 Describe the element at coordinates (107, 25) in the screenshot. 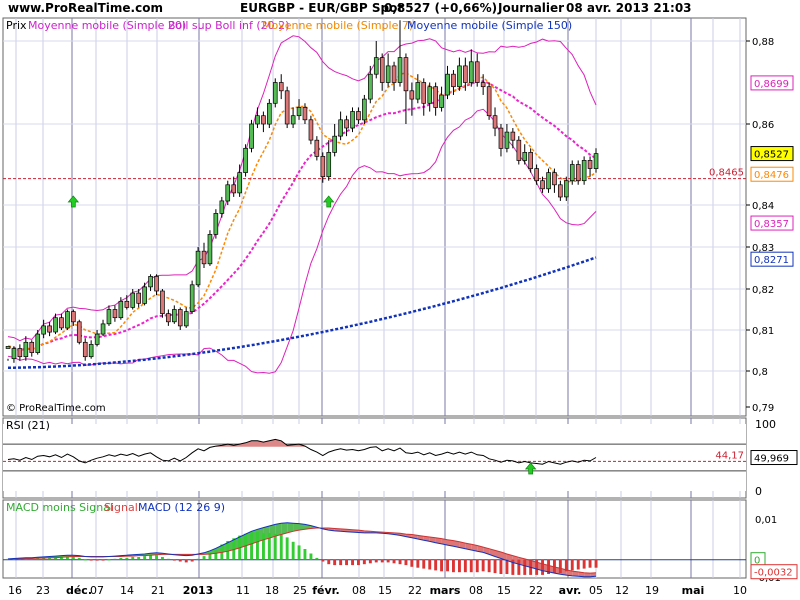

I see `legend-ma20: Moyenne mobile (Simple 20)` at that location.